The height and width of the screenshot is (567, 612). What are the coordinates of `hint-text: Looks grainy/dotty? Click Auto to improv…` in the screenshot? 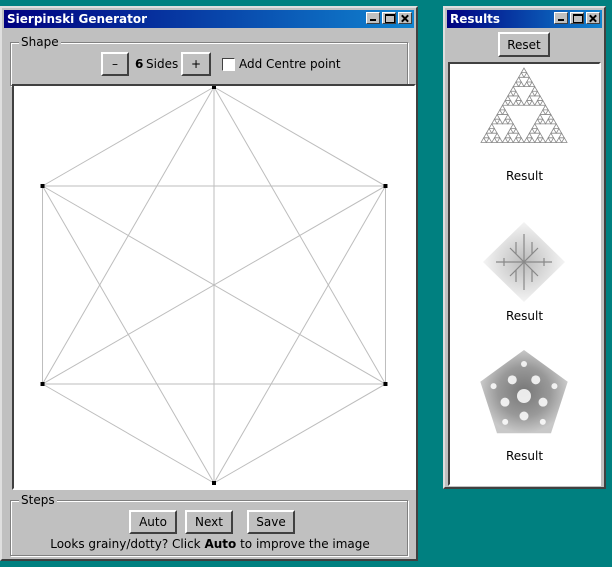 It's located at (210, 544).